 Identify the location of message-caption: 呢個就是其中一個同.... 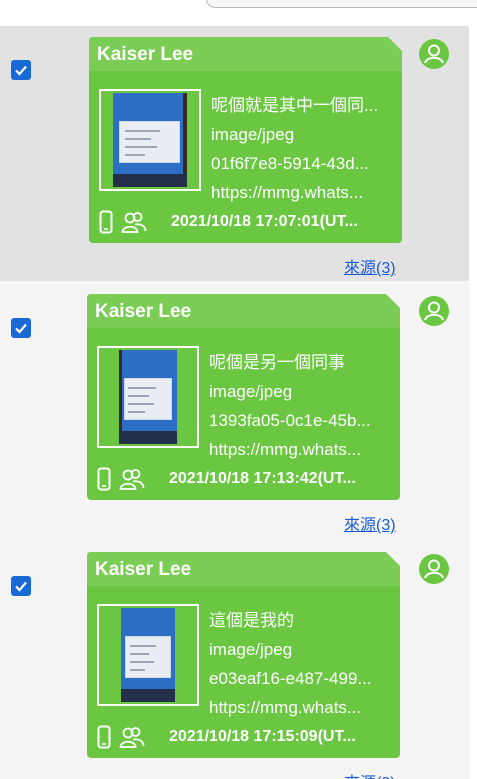
(295, 105).